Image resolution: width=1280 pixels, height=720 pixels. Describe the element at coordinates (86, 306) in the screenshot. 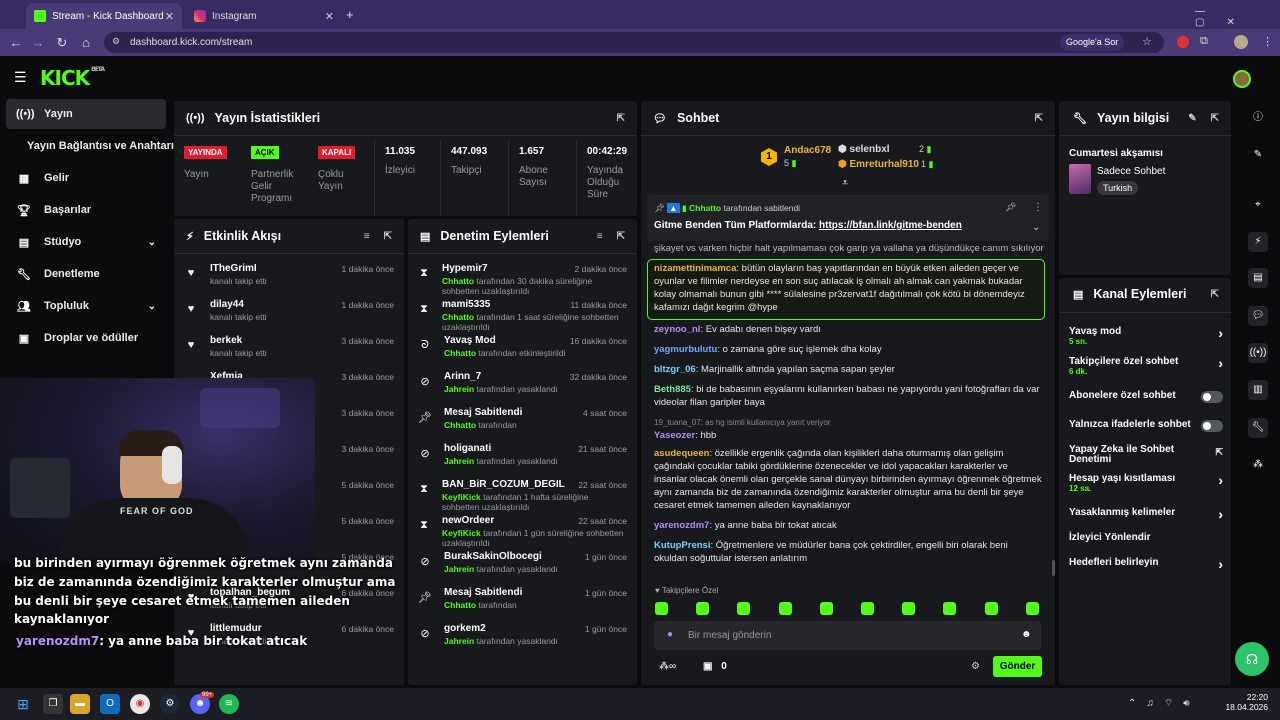

I see `sidebar-item-topluluk: 👥︎ Topluluk ⌄` at that location.